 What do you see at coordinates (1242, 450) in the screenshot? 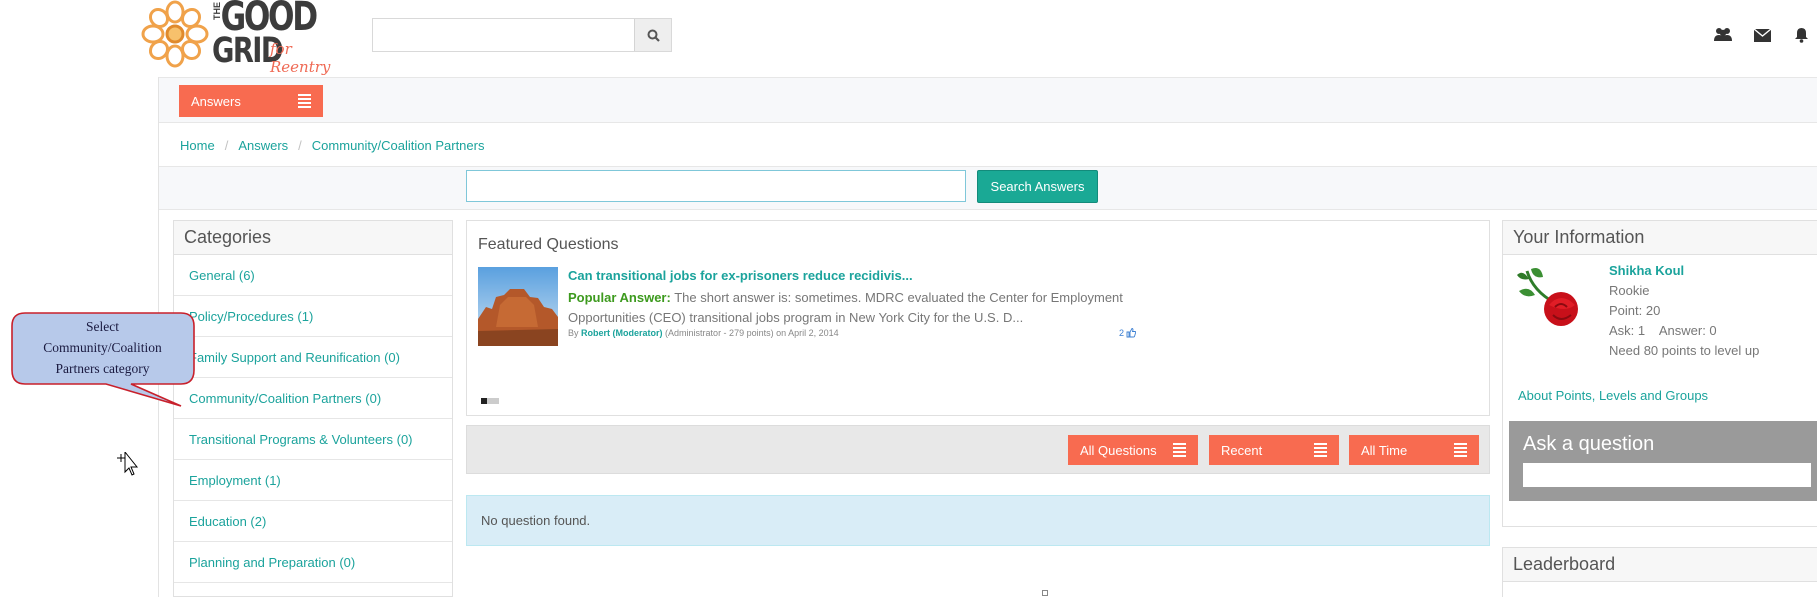
I see `recent-label: Recent` at bounding box center [1242, 450].